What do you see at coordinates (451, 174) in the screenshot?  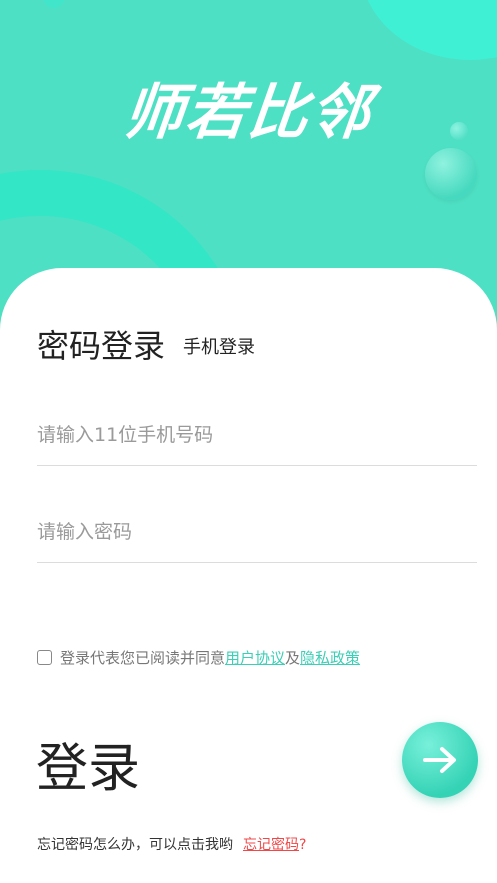 I see `bubble-large-icon` at bounding box center [451, 174].